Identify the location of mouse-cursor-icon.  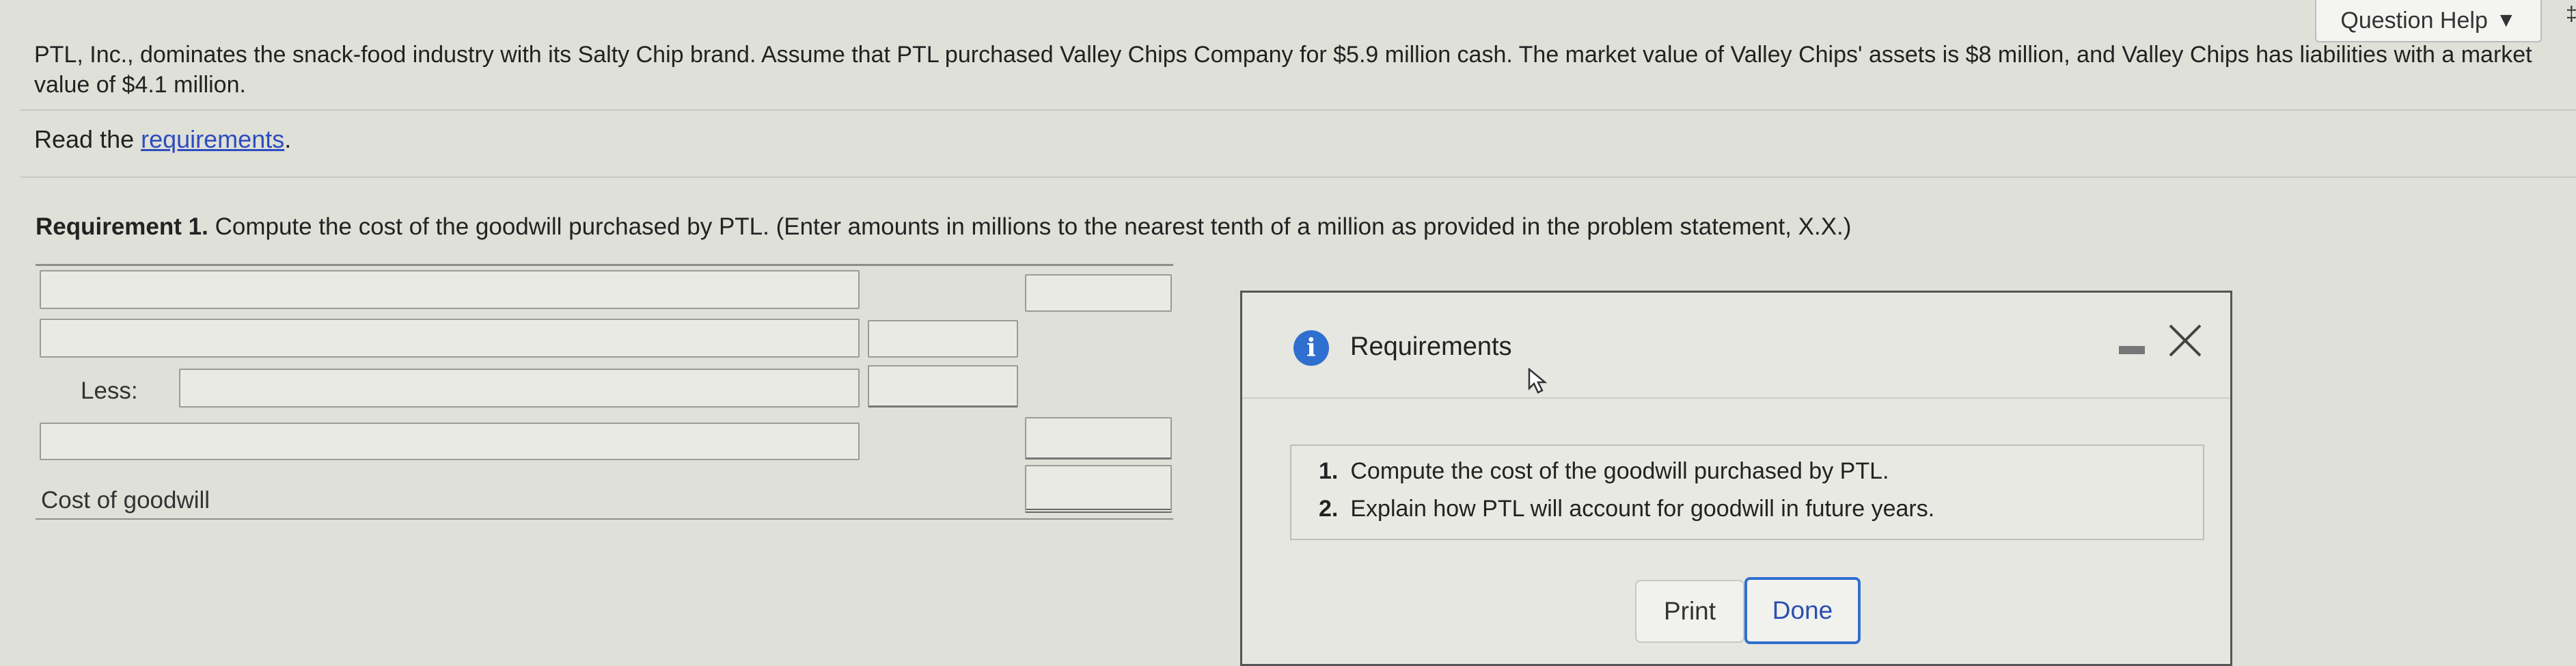
(1538, 381).